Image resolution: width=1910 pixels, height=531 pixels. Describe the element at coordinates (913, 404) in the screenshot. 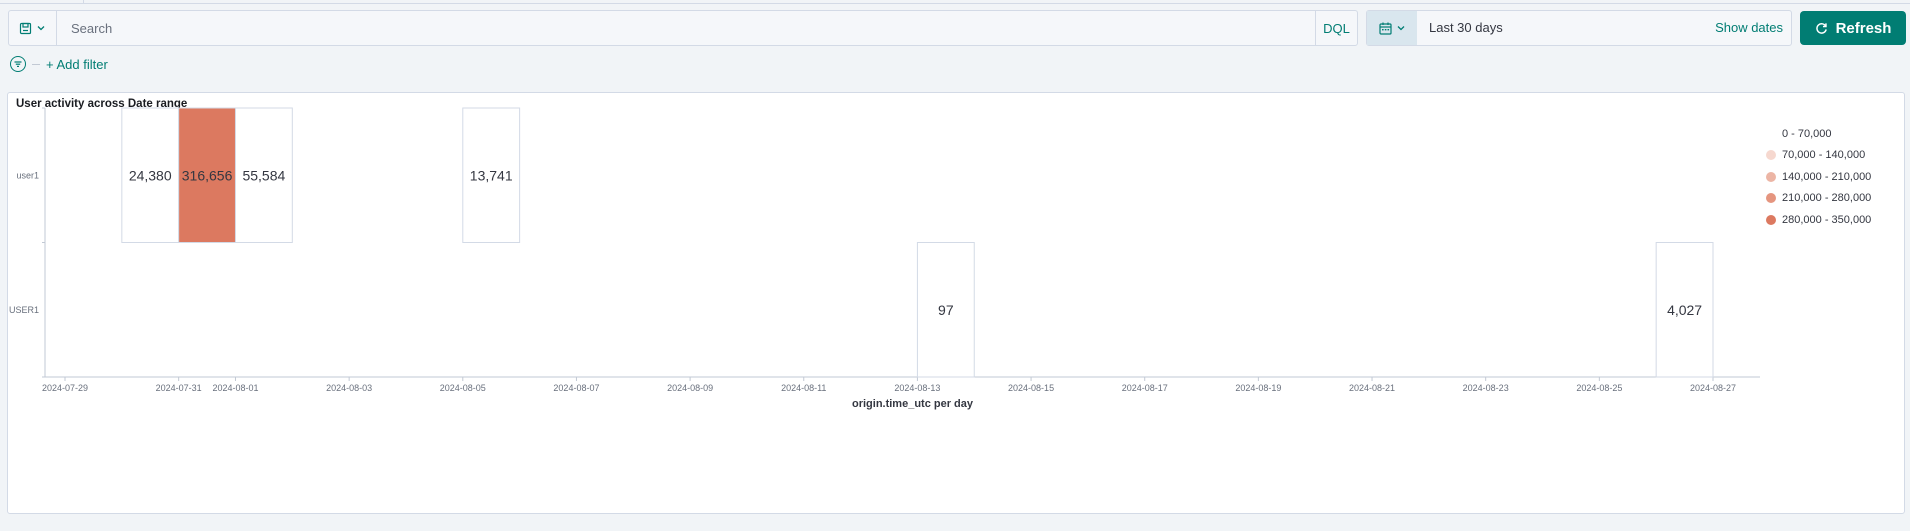

I see `x-axis-title: origin.time_utc per day` at that location.